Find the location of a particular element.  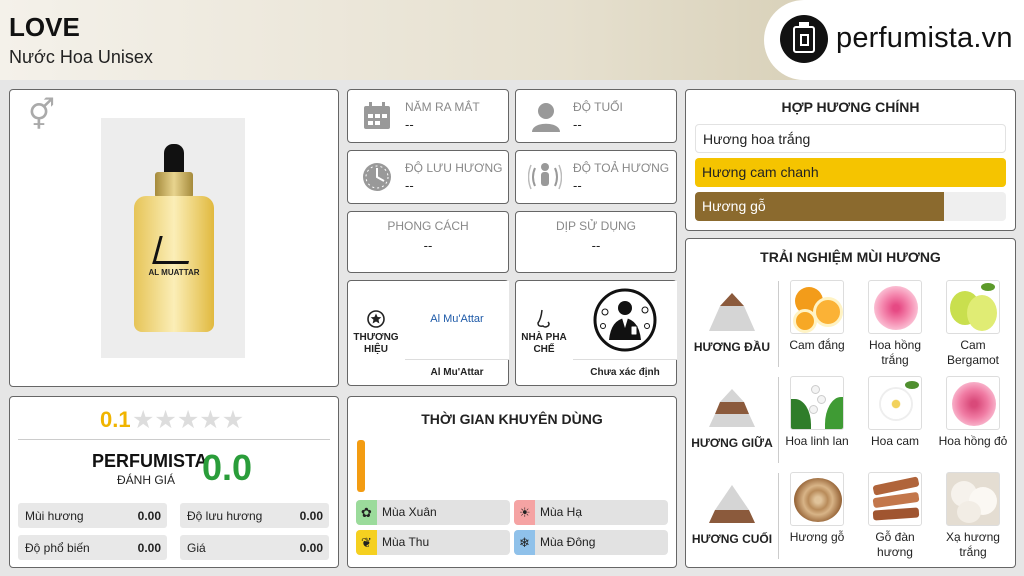

top-notes-label: HƯƠNG ĐẦU is located at coordinates (732, 347).